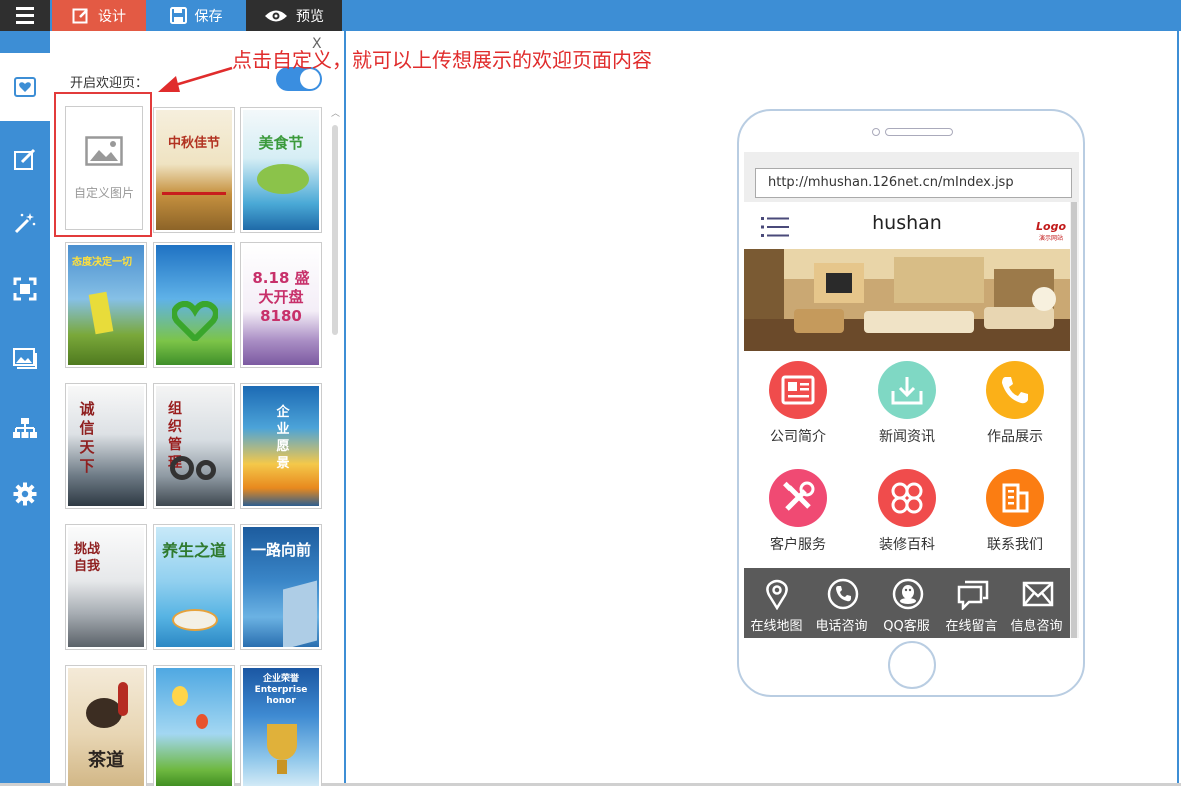  Describe the element at coordinates (335, 446) in the screenshot. I see `panel-scrollbar: ︿` at that location.